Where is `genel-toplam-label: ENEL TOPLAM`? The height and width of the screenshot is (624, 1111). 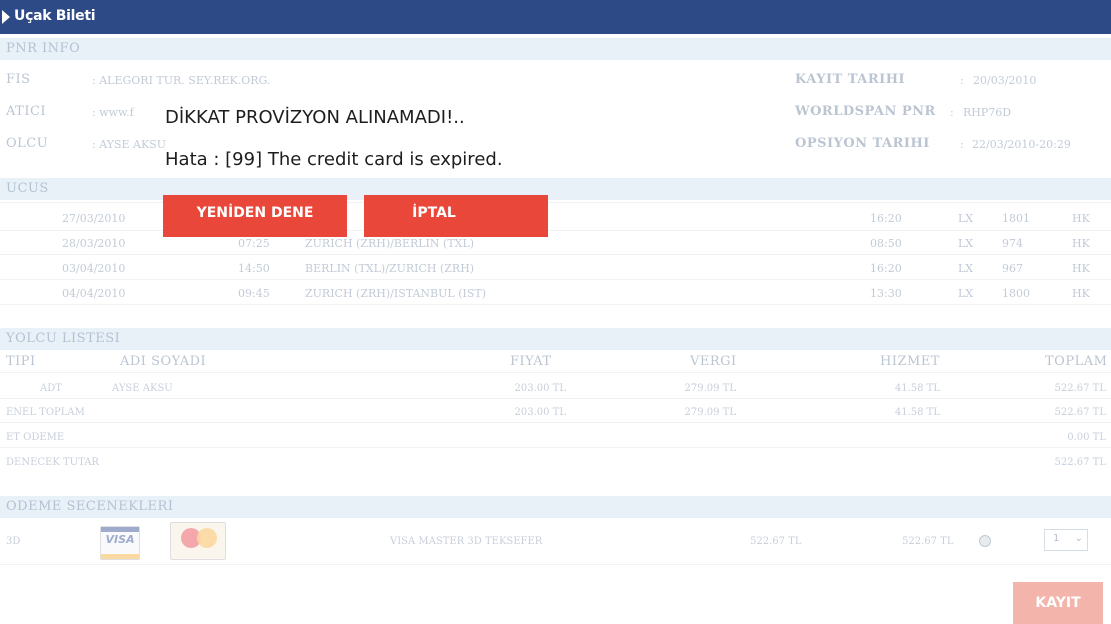
genel-toplam-label: ENEL TOPLAM is located at coordinates (45, 412).